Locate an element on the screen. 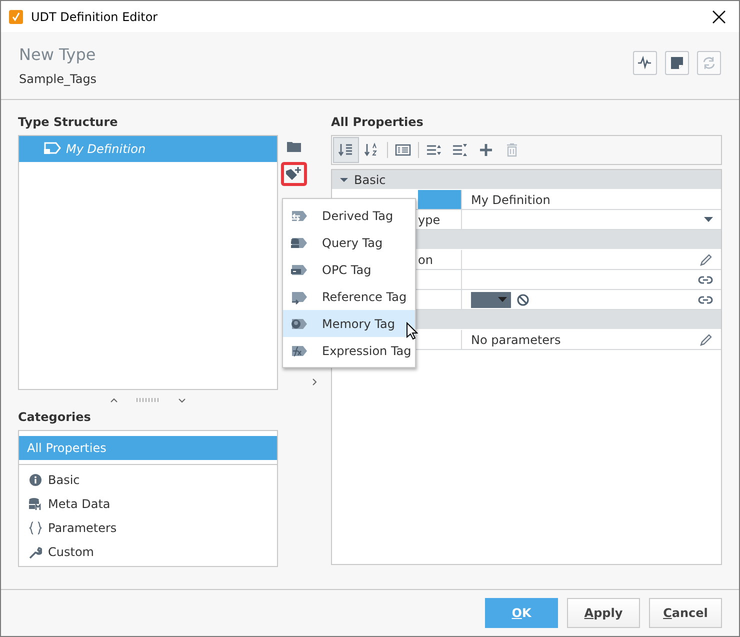  section-header: Basic is located at coordinates (526, 180).